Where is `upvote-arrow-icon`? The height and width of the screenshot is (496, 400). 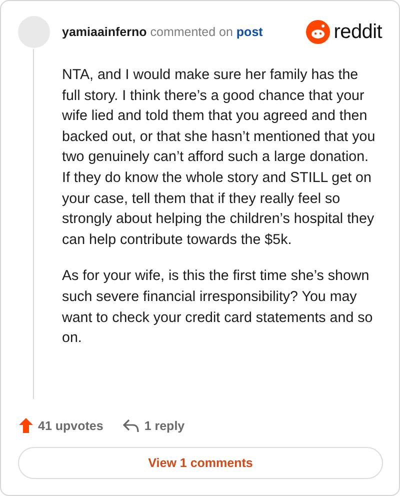
upvote-arrow-icon is located at coordinates (26, 425).